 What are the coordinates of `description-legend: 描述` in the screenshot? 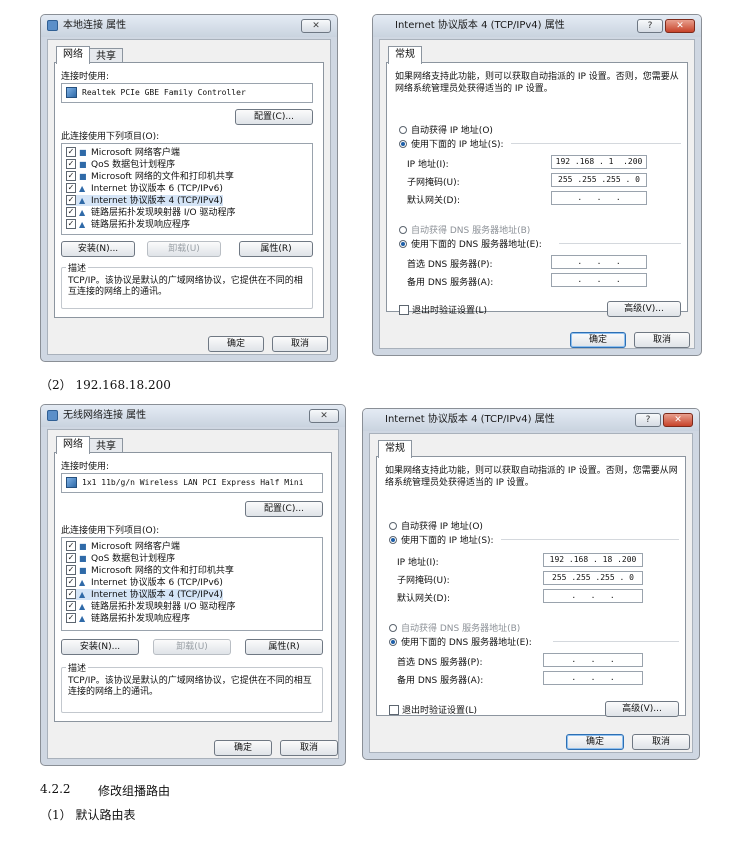 It's located at (77, 667).